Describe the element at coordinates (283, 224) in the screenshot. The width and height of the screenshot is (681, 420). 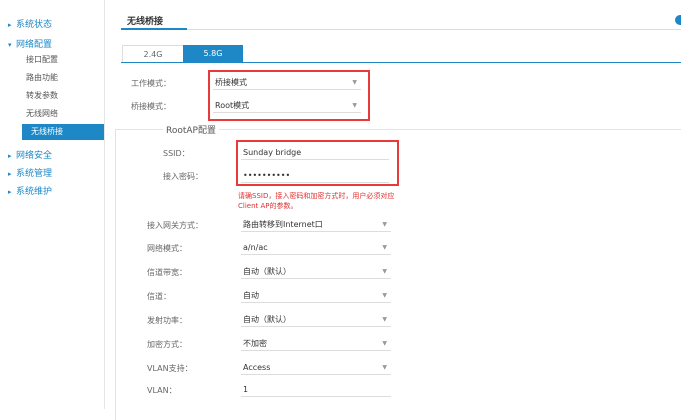
I see `gateway-mode-value: 路由转移到Internet口` at that location.